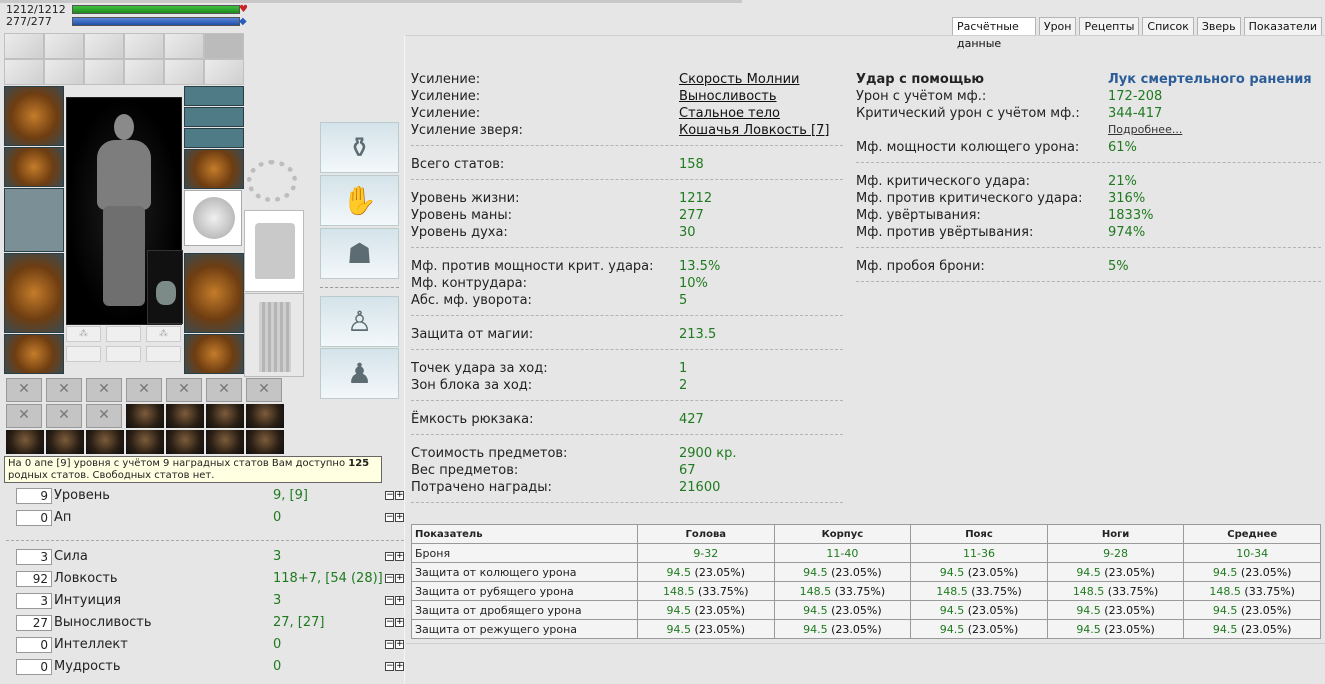 The height and width of the screenshot is (684, 1325). I want to click on bracers-slot, so click(34, 167).